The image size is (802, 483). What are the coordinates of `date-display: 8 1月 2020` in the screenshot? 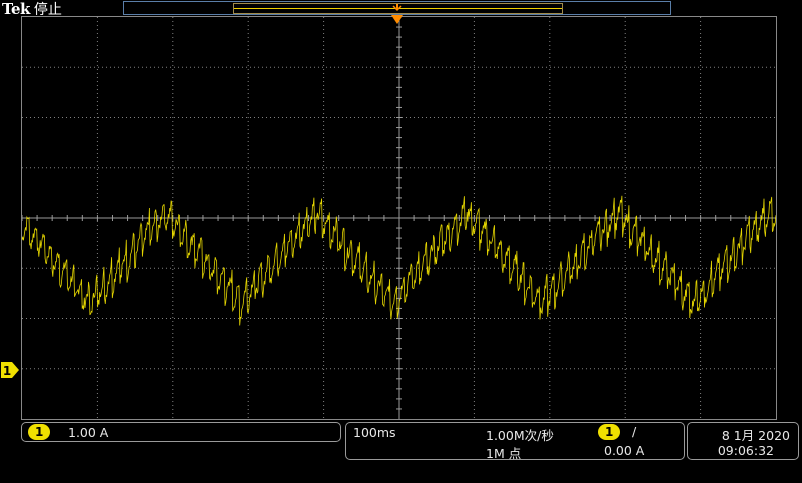 It's located at (755, 435).